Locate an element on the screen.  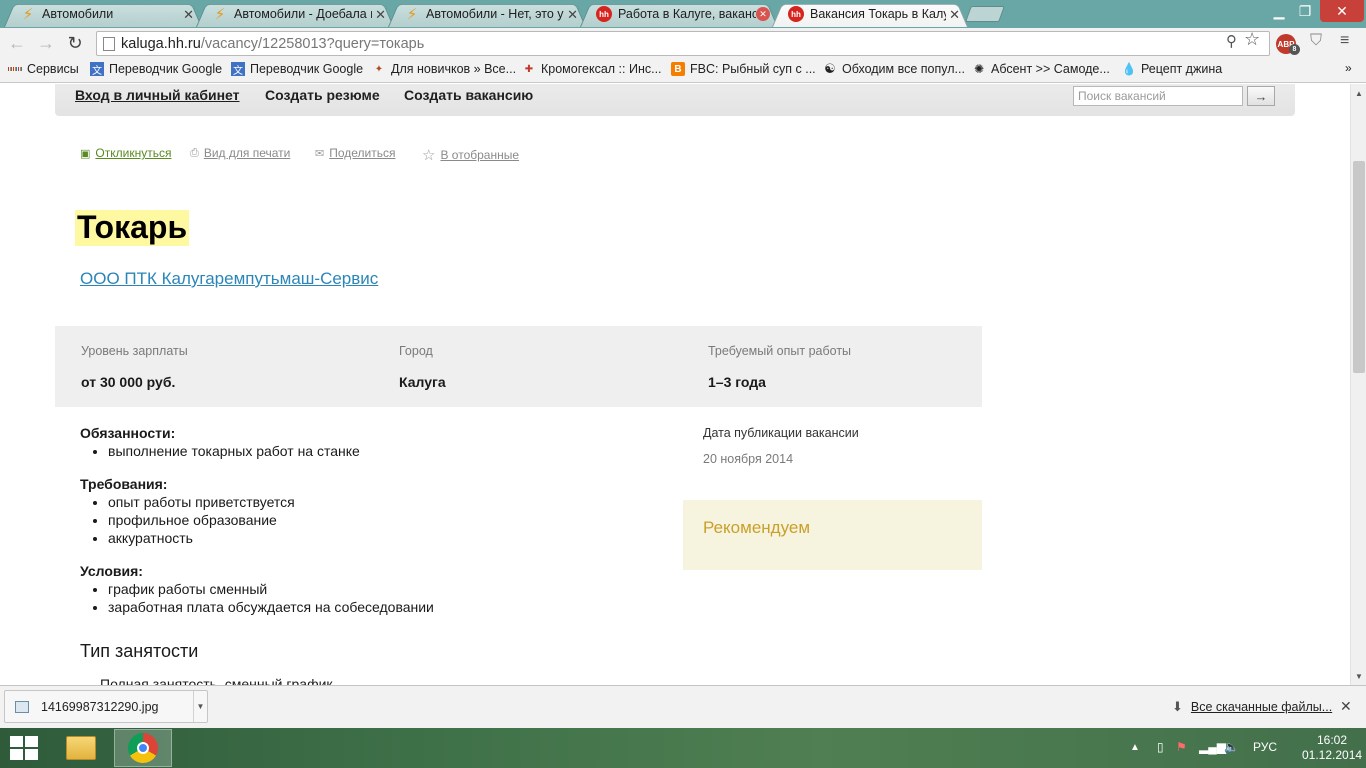
tab-avtomobili-1: ⚡ Автомобили ✕ is located at coordinates (103, 14).